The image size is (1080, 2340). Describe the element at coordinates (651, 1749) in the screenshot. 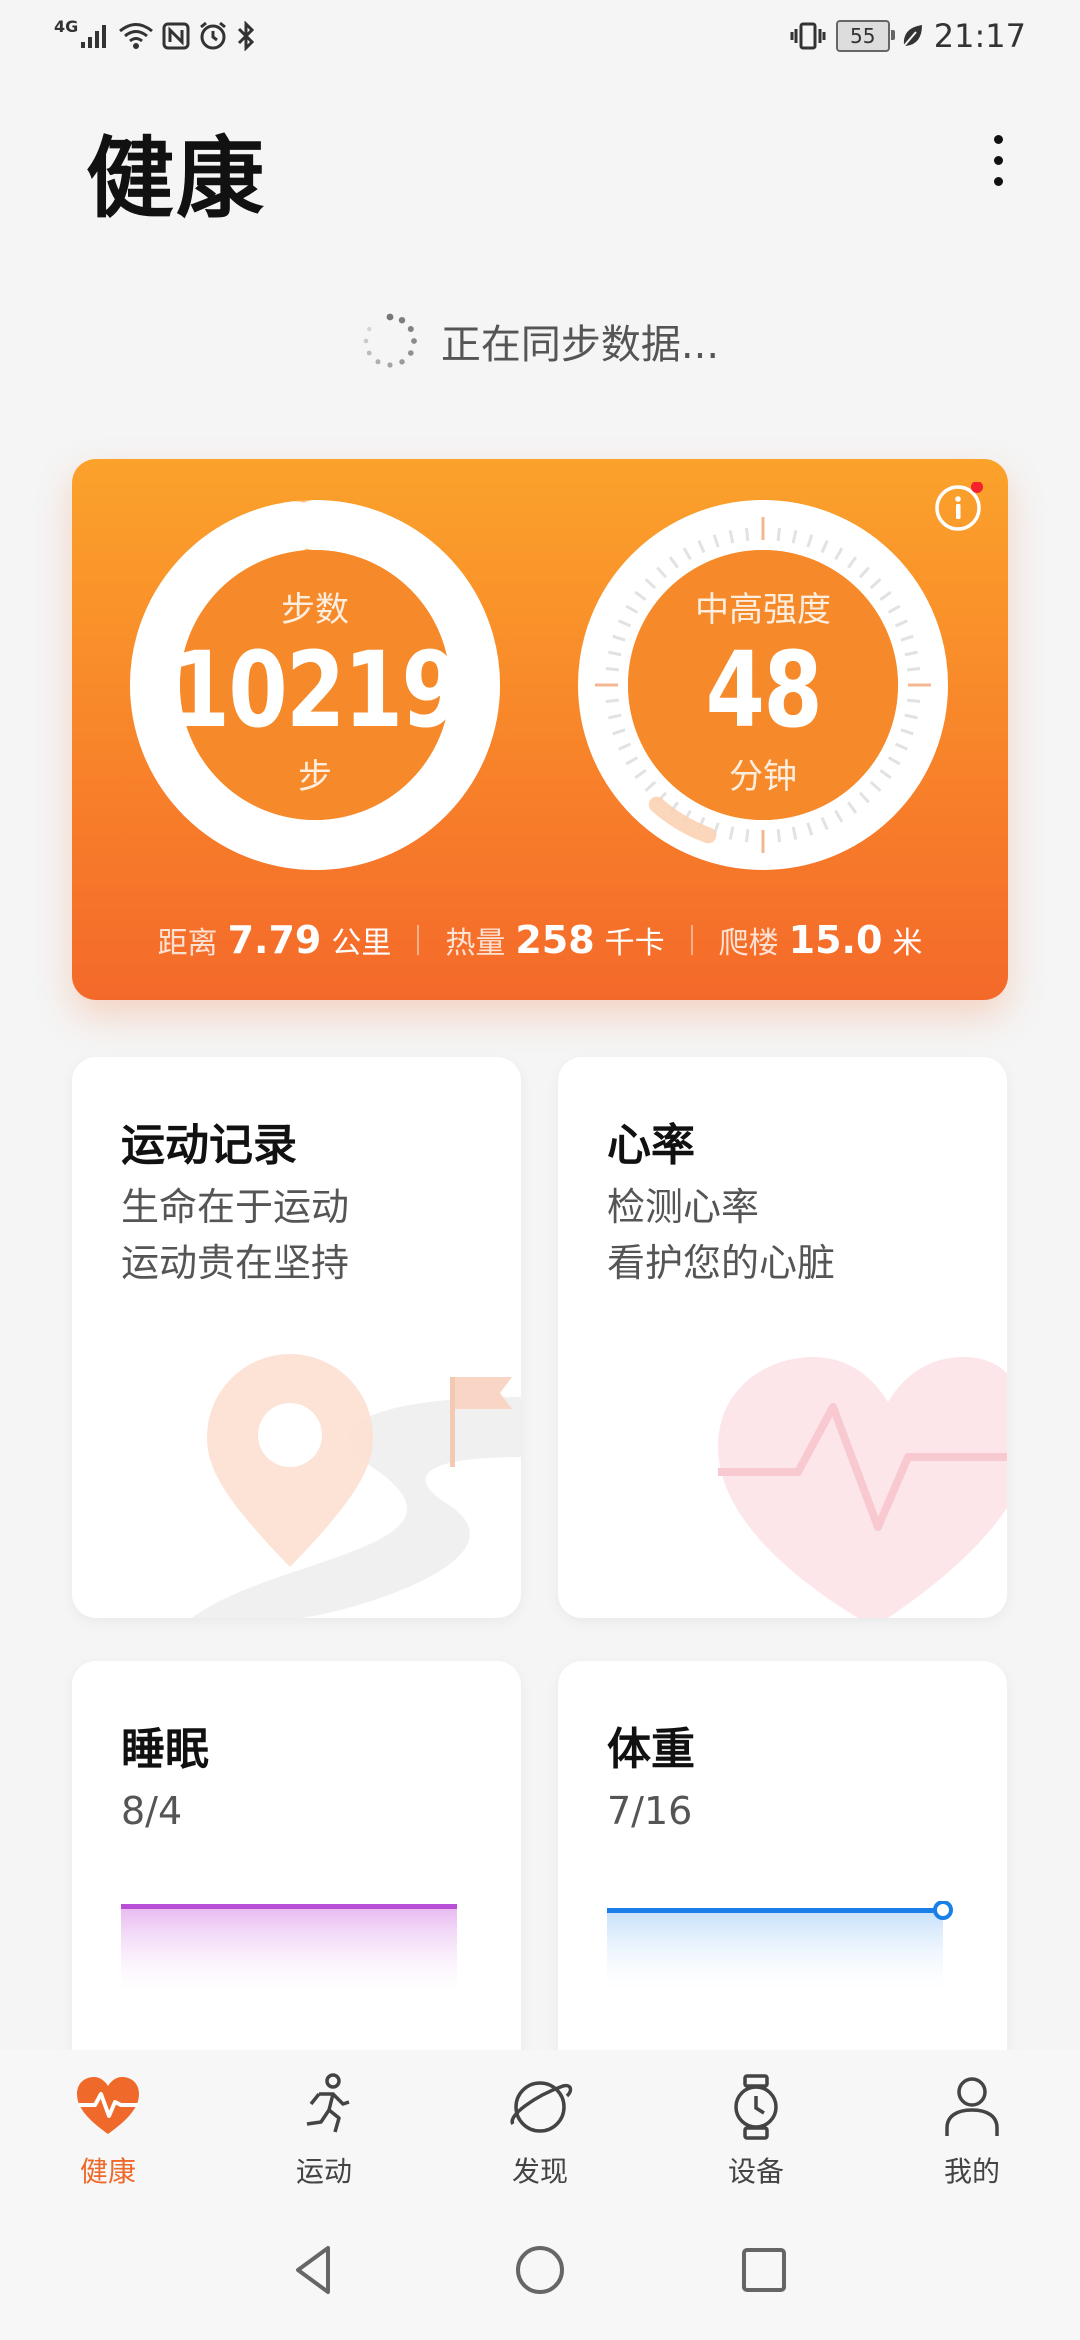

I see `card-title: 体重` at that location.